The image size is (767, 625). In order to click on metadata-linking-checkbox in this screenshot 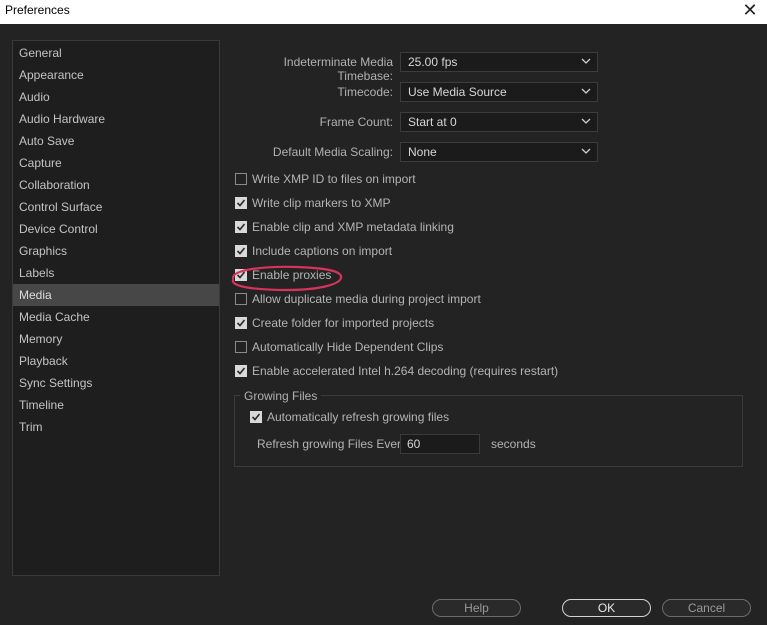, I will do `click(241, 227)`.